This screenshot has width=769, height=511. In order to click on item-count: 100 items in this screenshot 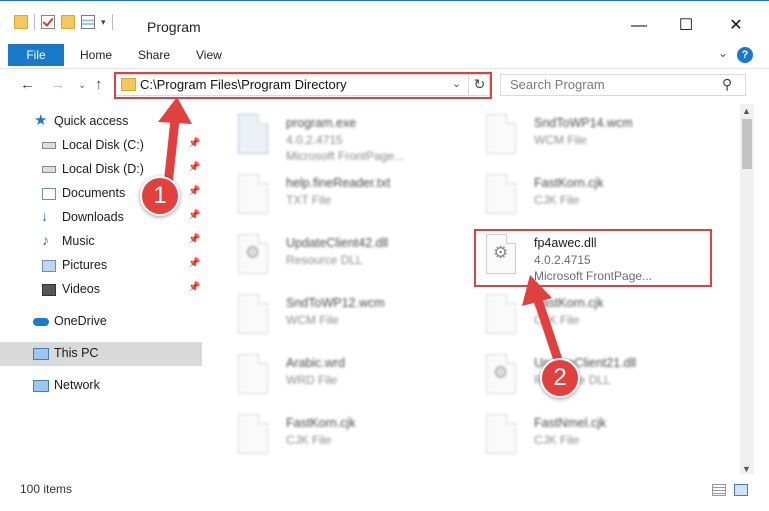, I will do `click(46, 489)`.